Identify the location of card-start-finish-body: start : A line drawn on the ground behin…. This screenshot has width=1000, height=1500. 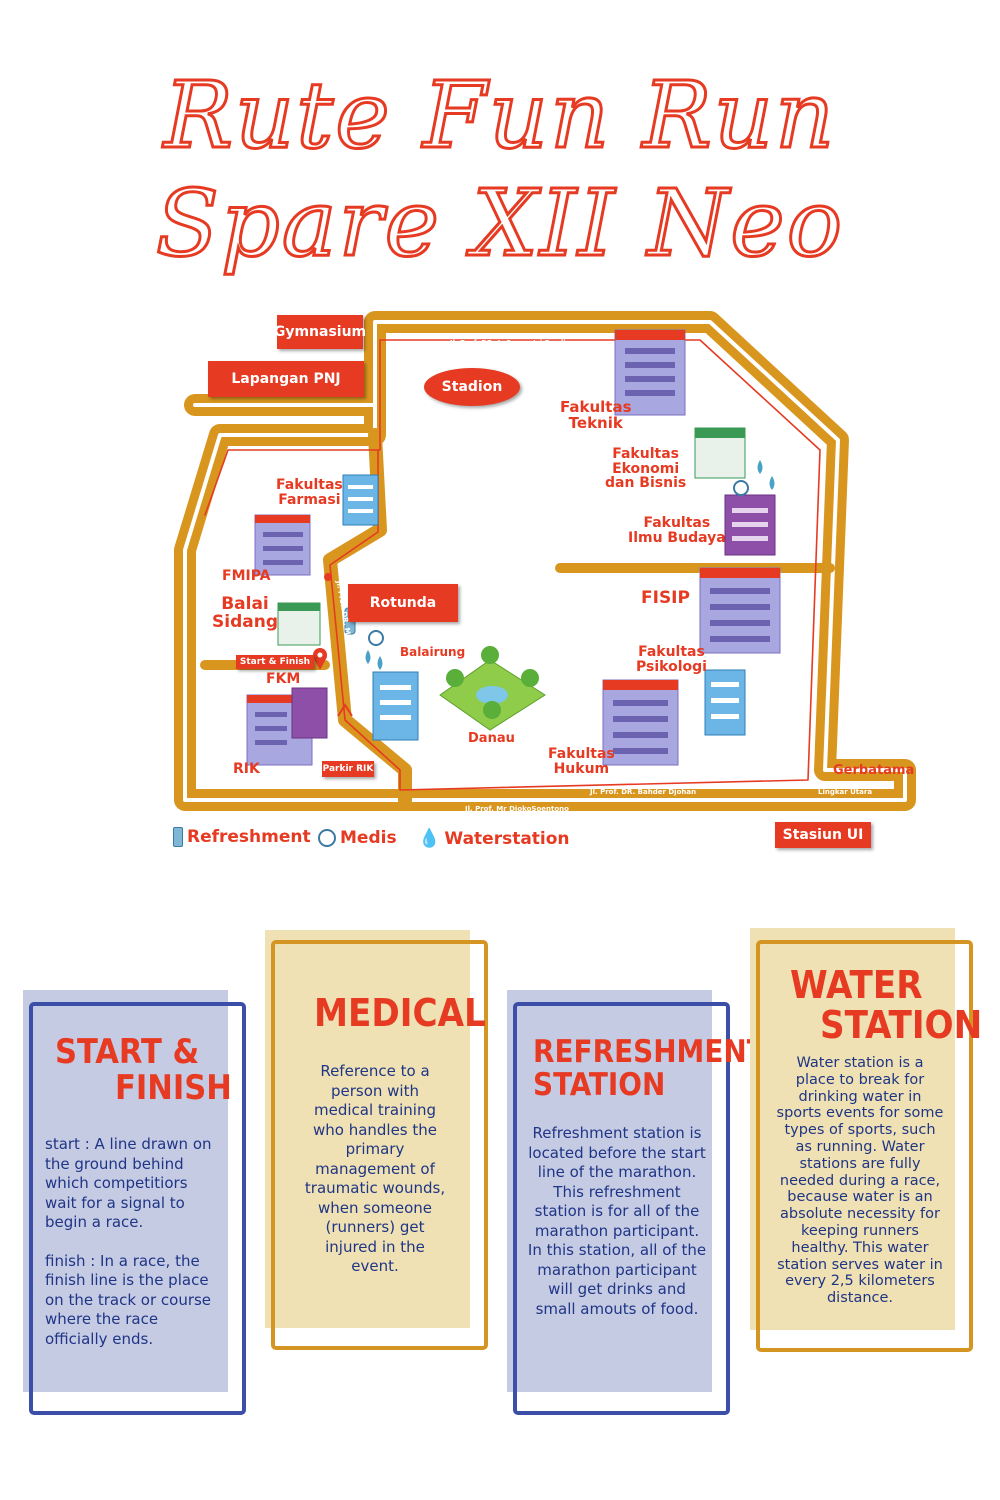
(128, 1241).